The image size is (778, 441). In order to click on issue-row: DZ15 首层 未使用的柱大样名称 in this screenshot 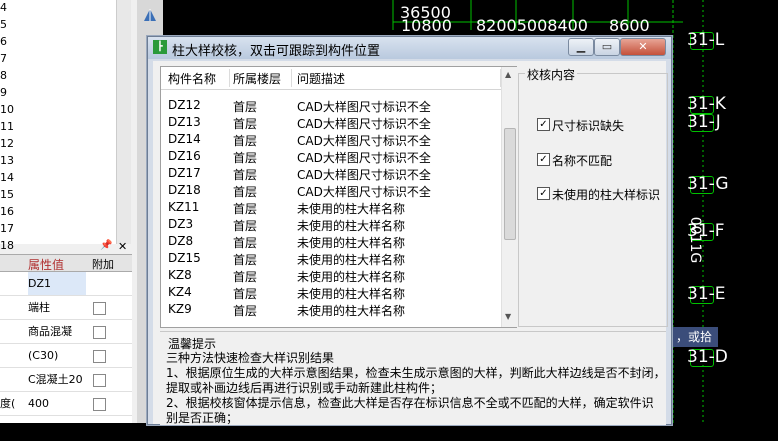, I will do `click(331, 258)`.